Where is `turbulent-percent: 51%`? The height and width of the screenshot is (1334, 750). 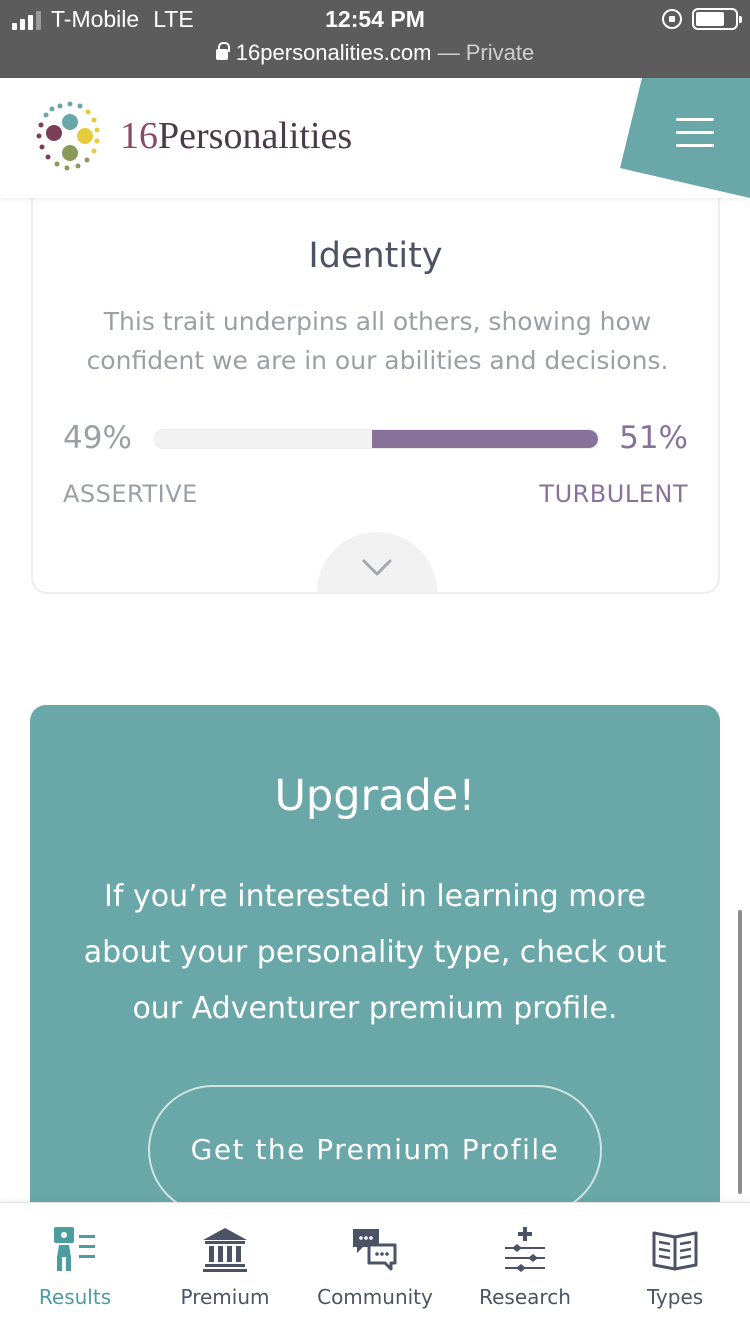 turbulent-percent: 51% is located at coordinates (653, 438).